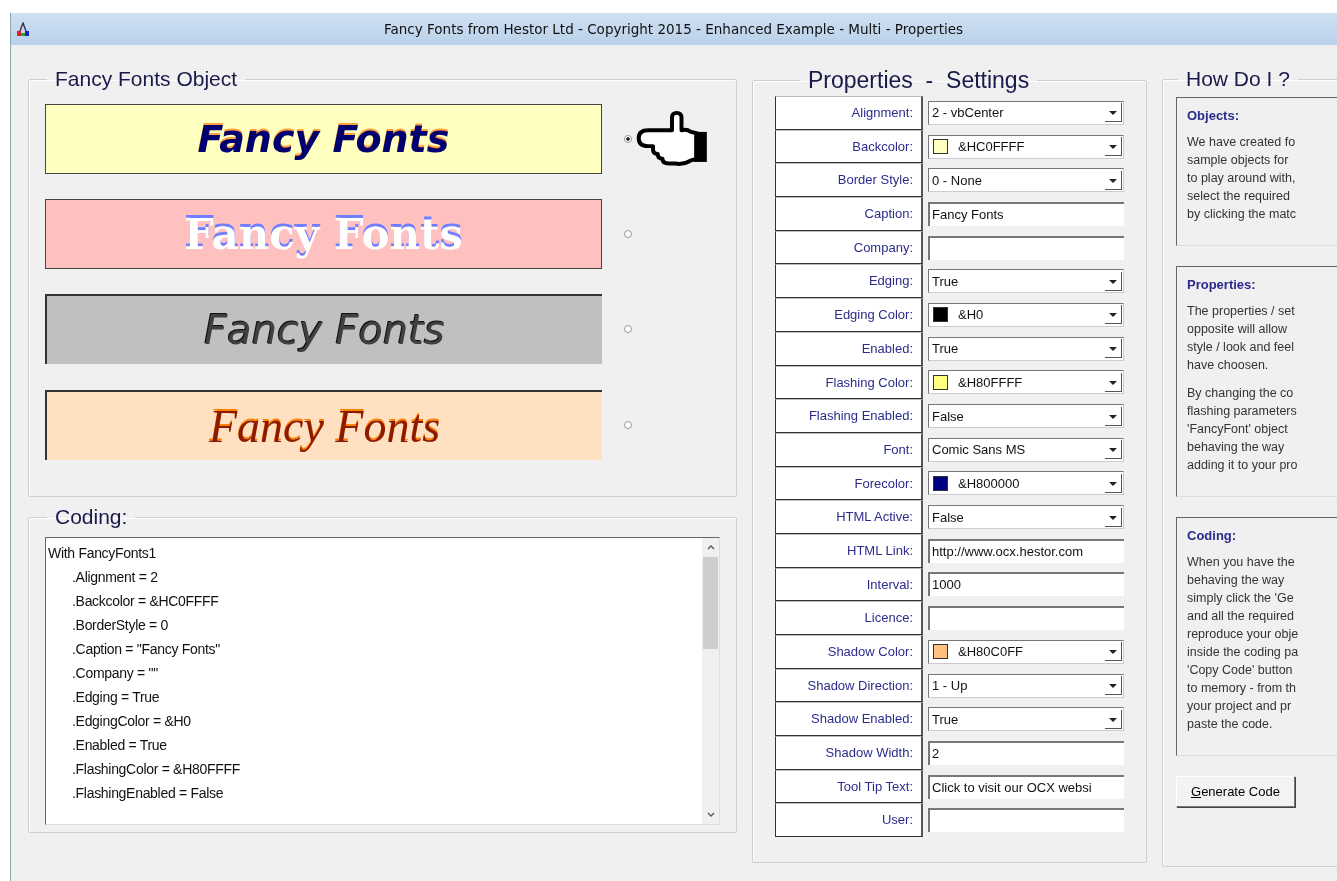 This screenshot has height=881, width=1337. What do you see at coordinates (102, 553) in the screenshot?
I see `code-line: With FancyFonts1` at bounding box center [102, 553].